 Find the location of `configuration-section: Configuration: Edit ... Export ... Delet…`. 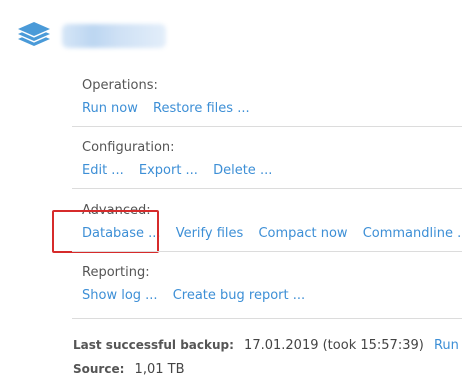

configuration-section: Configuration: Edit ... Export ... Delet… is located at coordinates (182, 160).